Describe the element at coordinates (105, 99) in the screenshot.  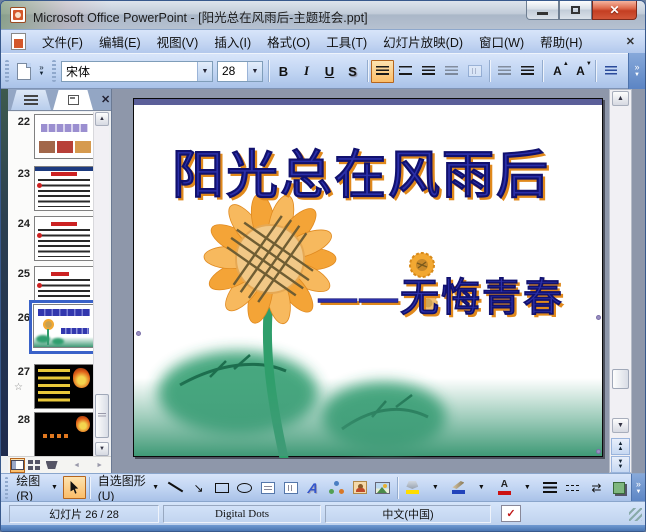
I see `close-panel-icon: ✕` at that location.